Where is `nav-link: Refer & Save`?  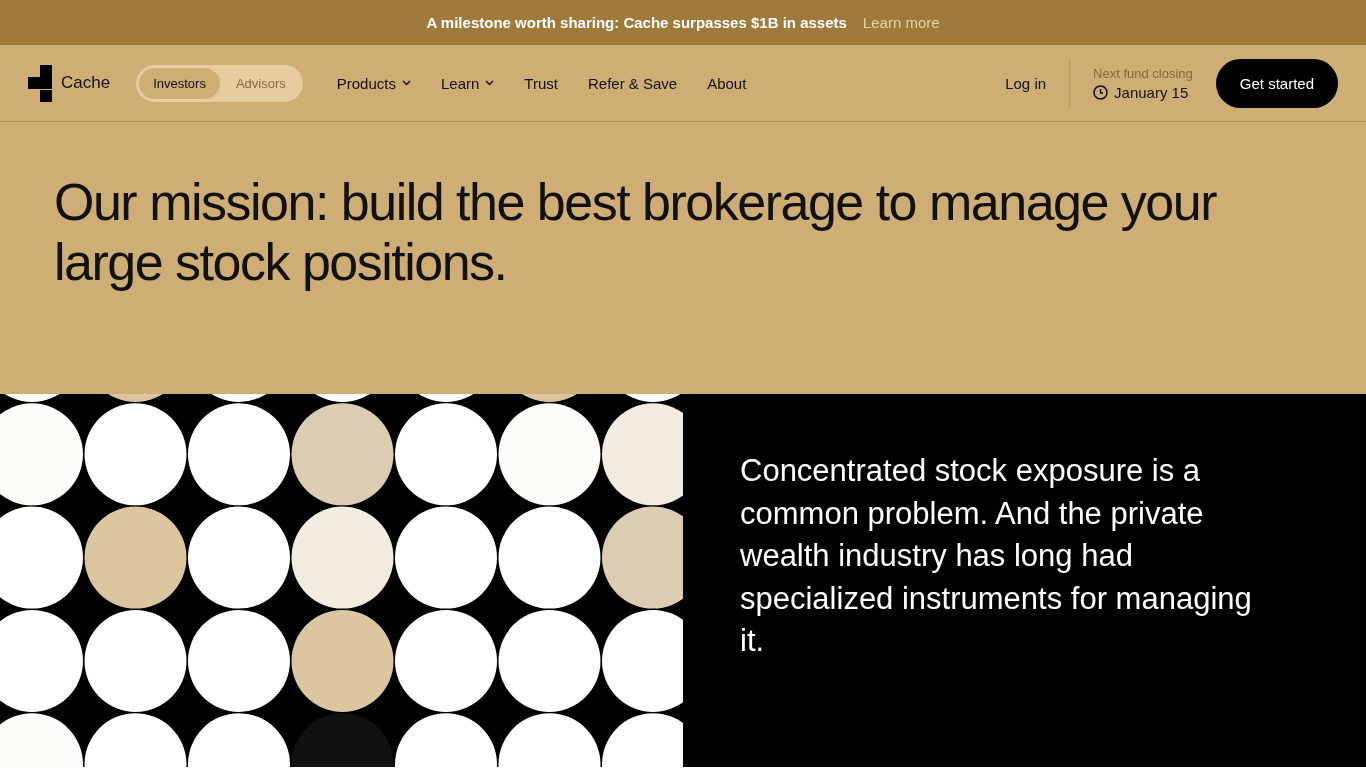 nav-link: Refer & Save is located at coordinates (632, 83).